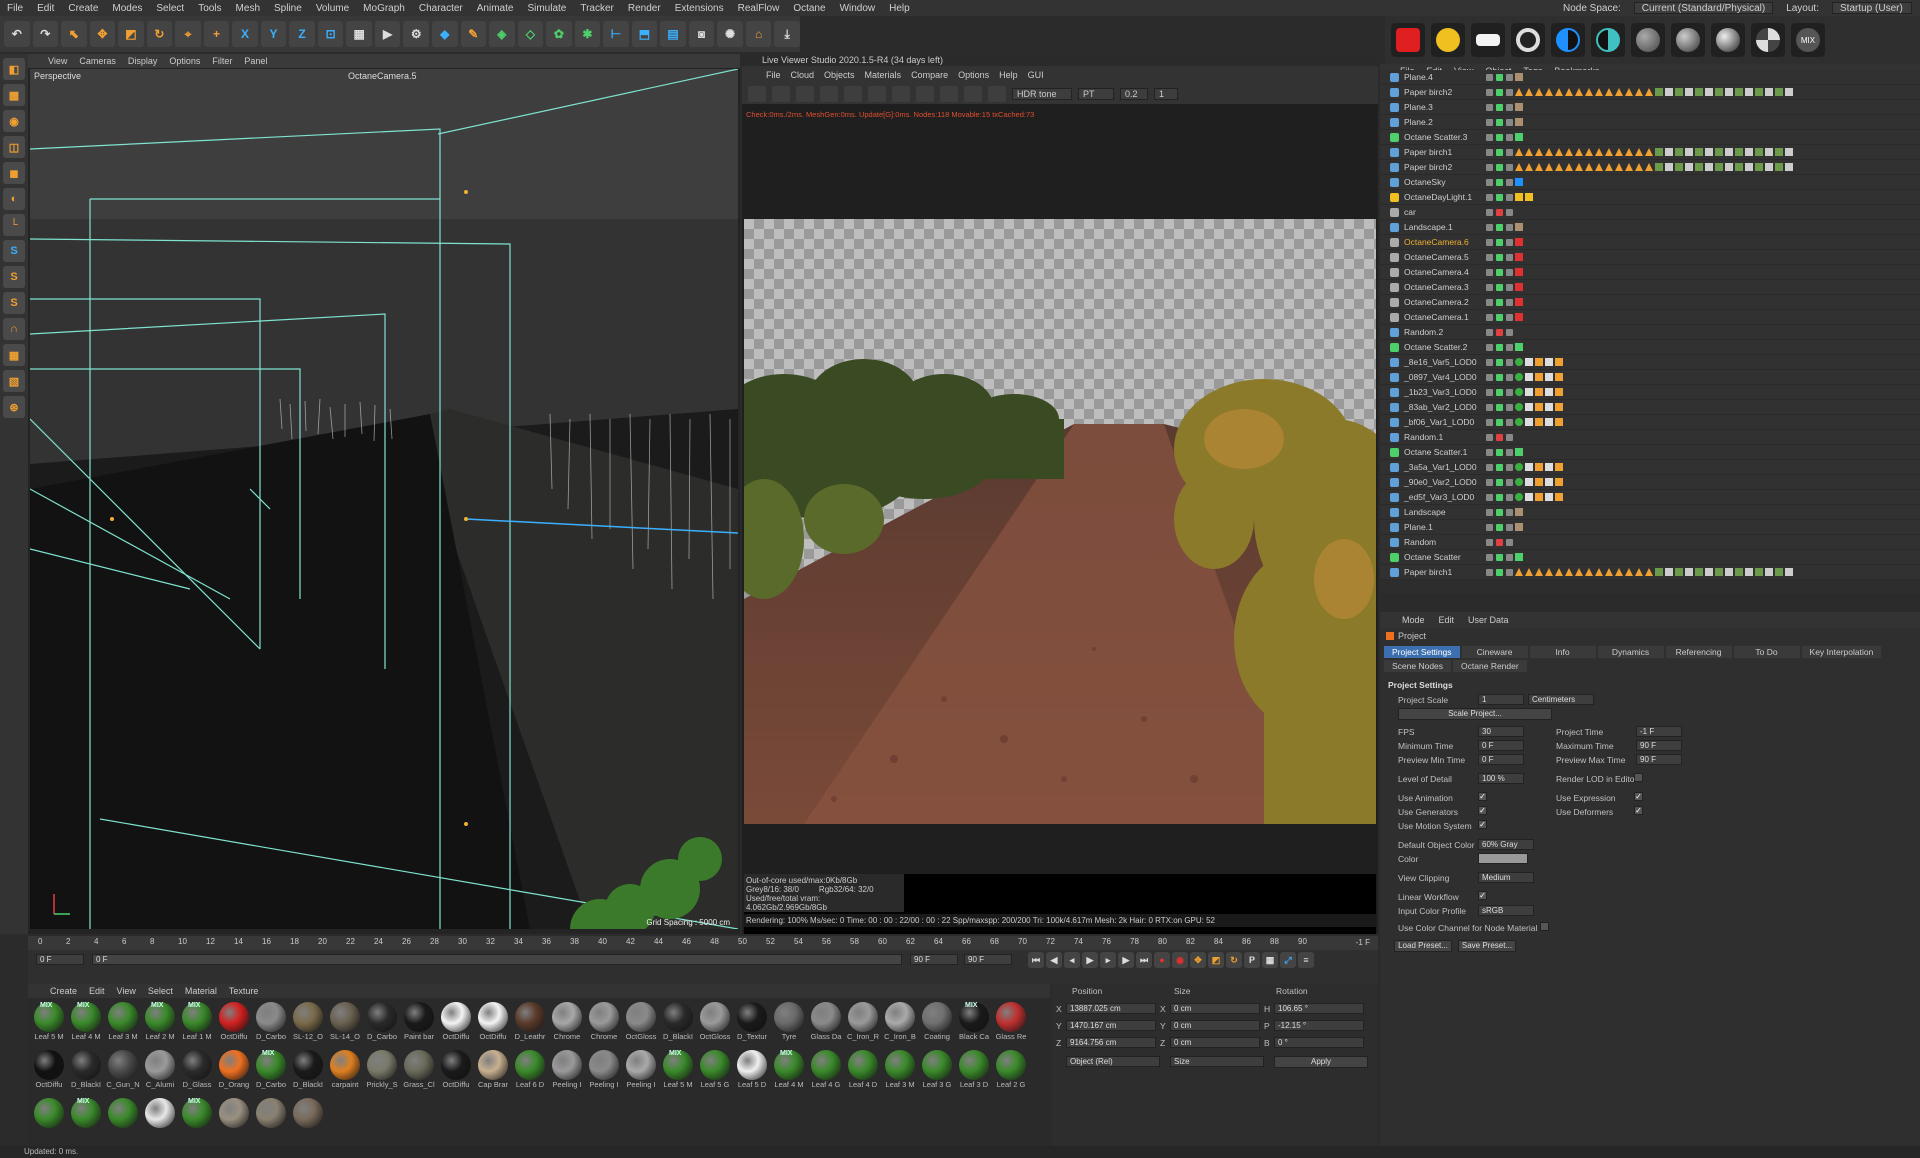  I want to click on next-frame-icon: ▸, so click(1108, 960).